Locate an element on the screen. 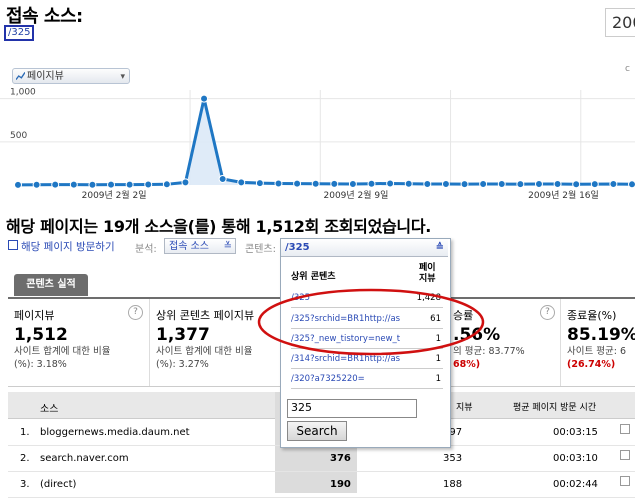 The height and width of the screenshot is (498, 635). row-index: 3. is located at coordinates (25, 484).